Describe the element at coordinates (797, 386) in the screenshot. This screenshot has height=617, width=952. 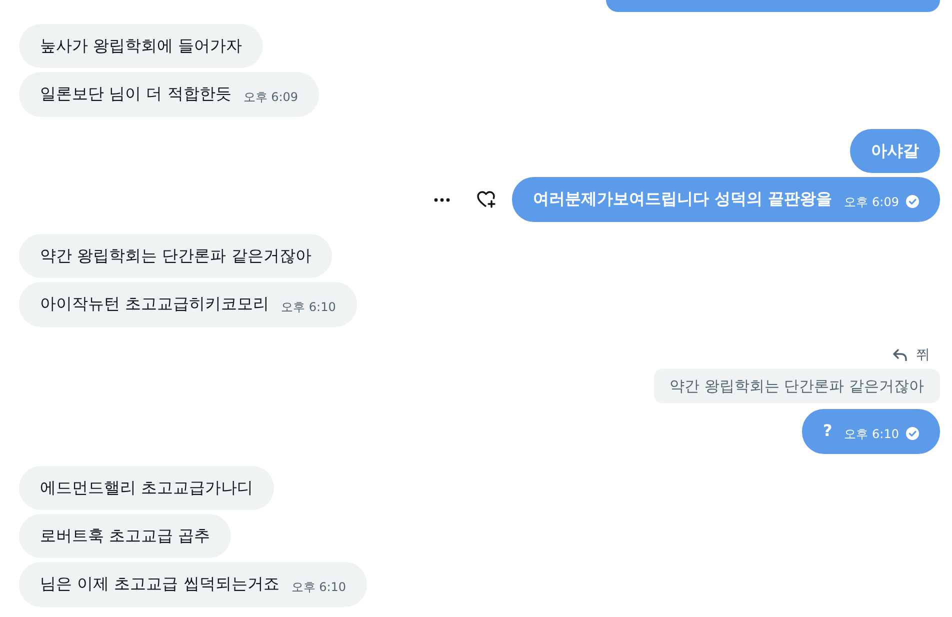
I see `quoted-message: 약간 왕립학회는 단간론파 같은거잖아` at that location.